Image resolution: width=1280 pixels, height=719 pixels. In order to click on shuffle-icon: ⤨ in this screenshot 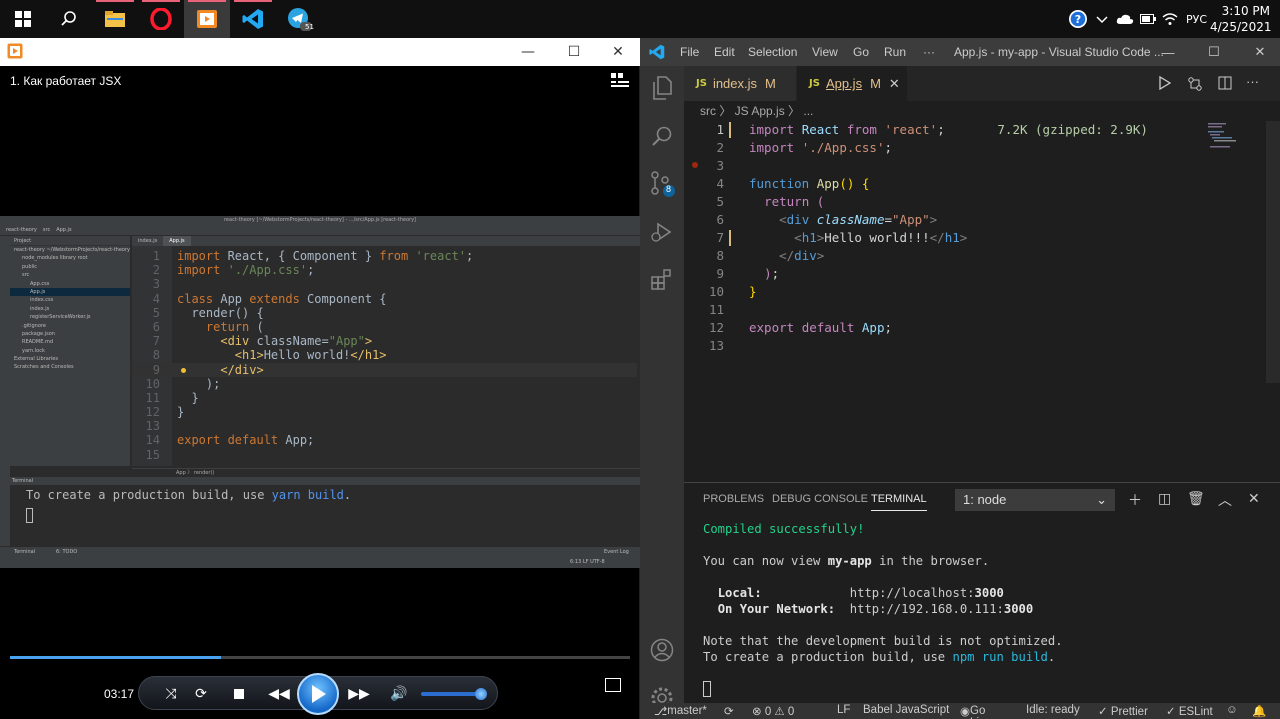, I will do `click(171, 694)`.